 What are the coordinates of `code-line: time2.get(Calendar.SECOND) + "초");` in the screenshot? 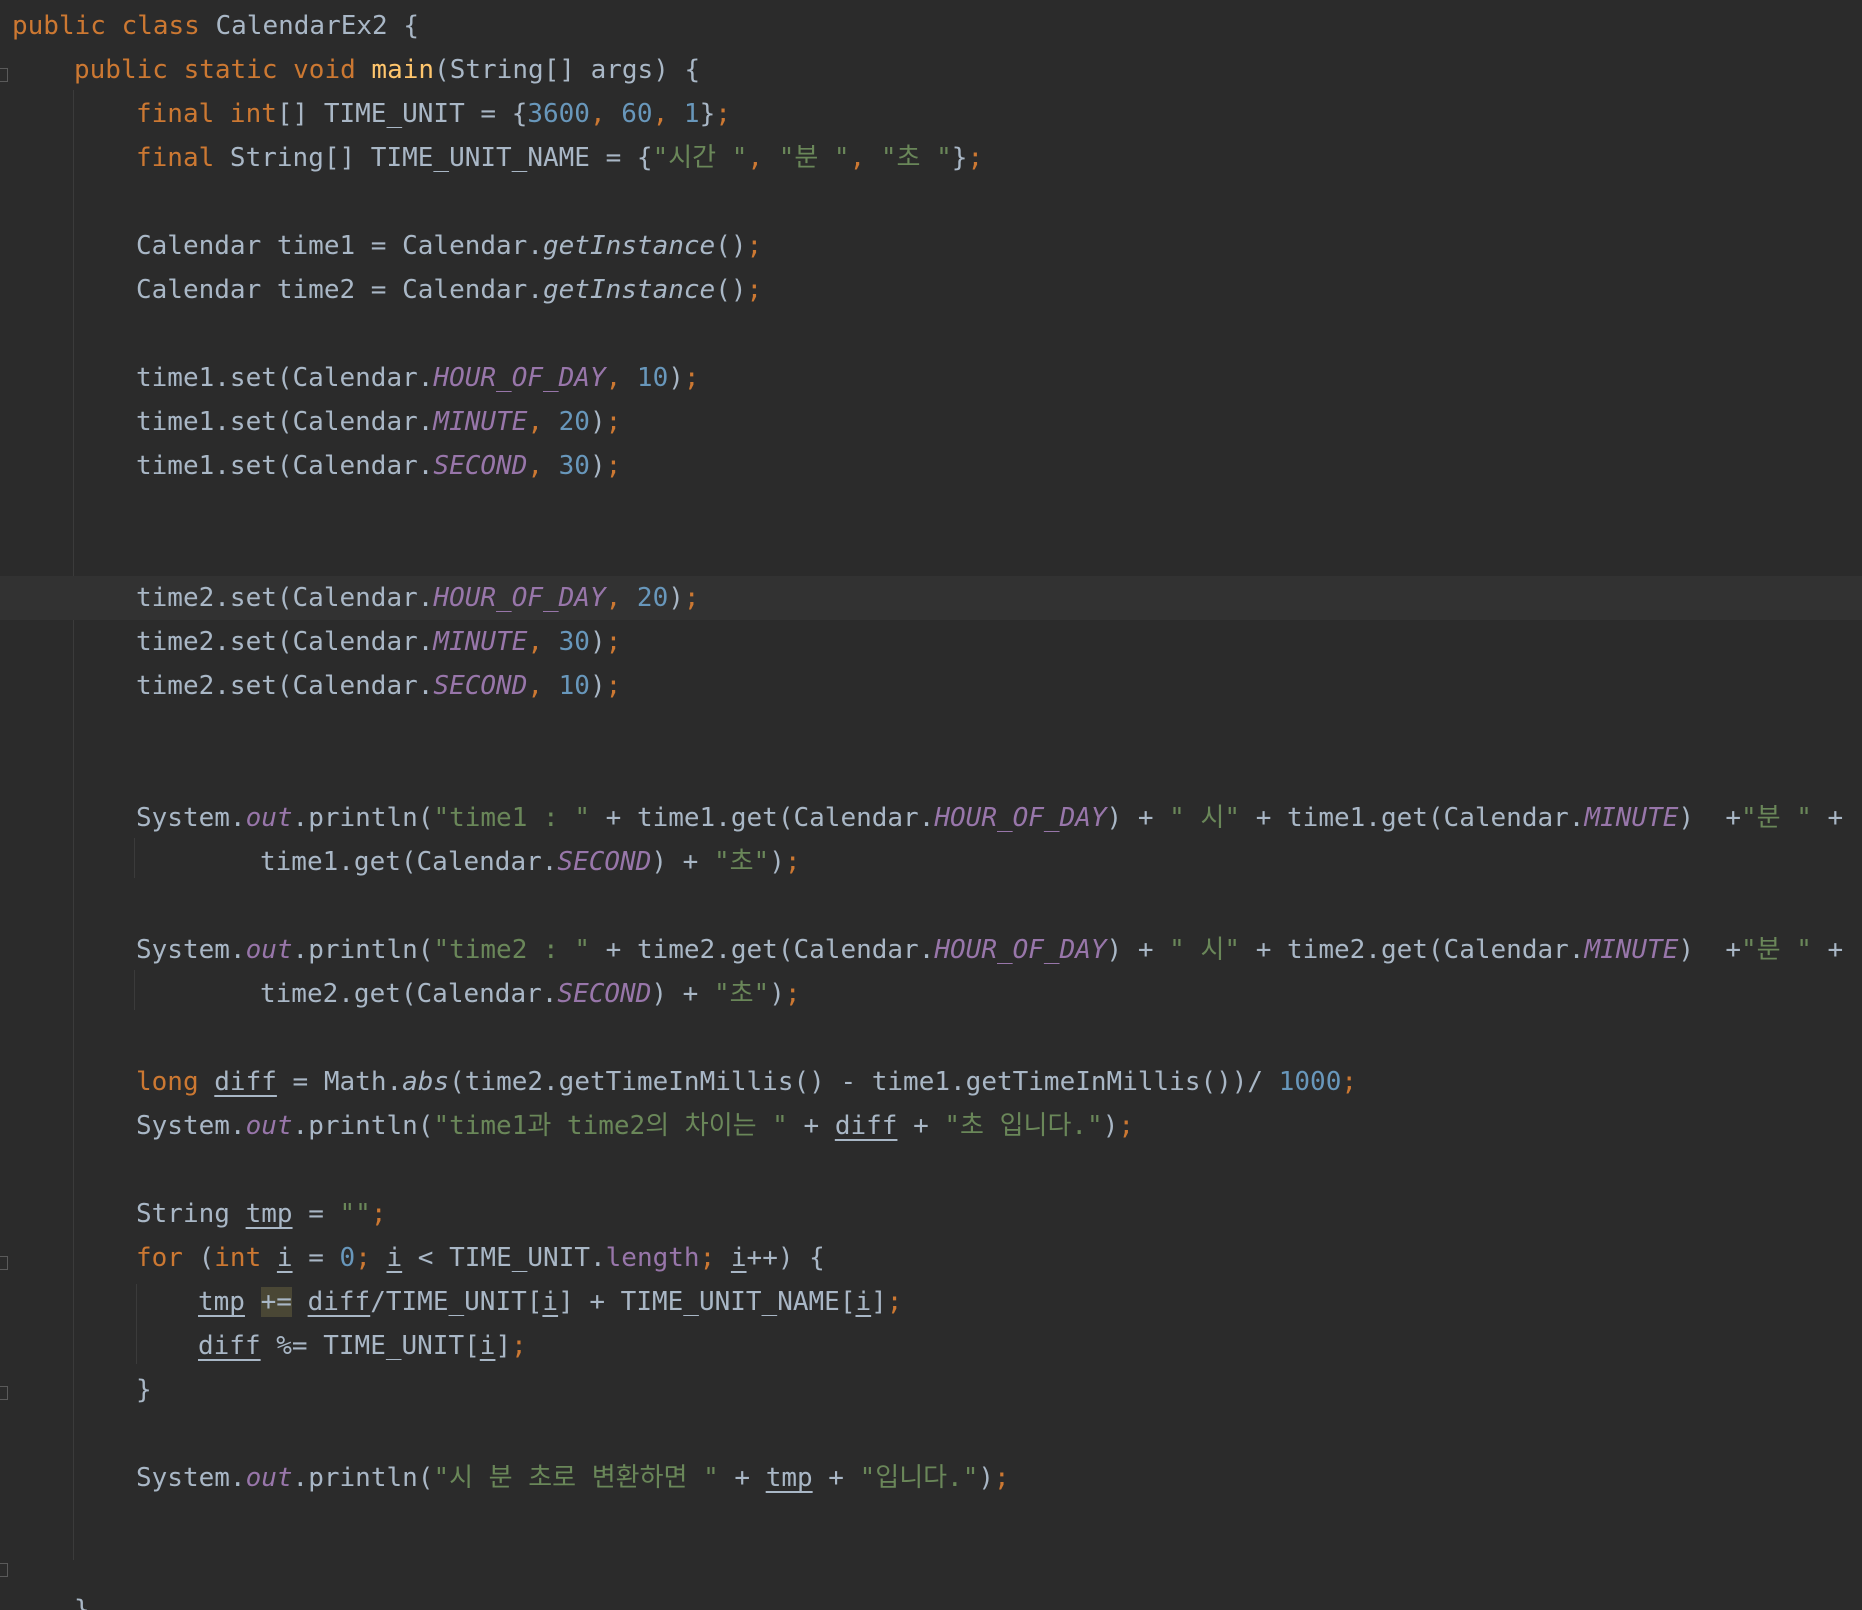 It's located at (931, 994).